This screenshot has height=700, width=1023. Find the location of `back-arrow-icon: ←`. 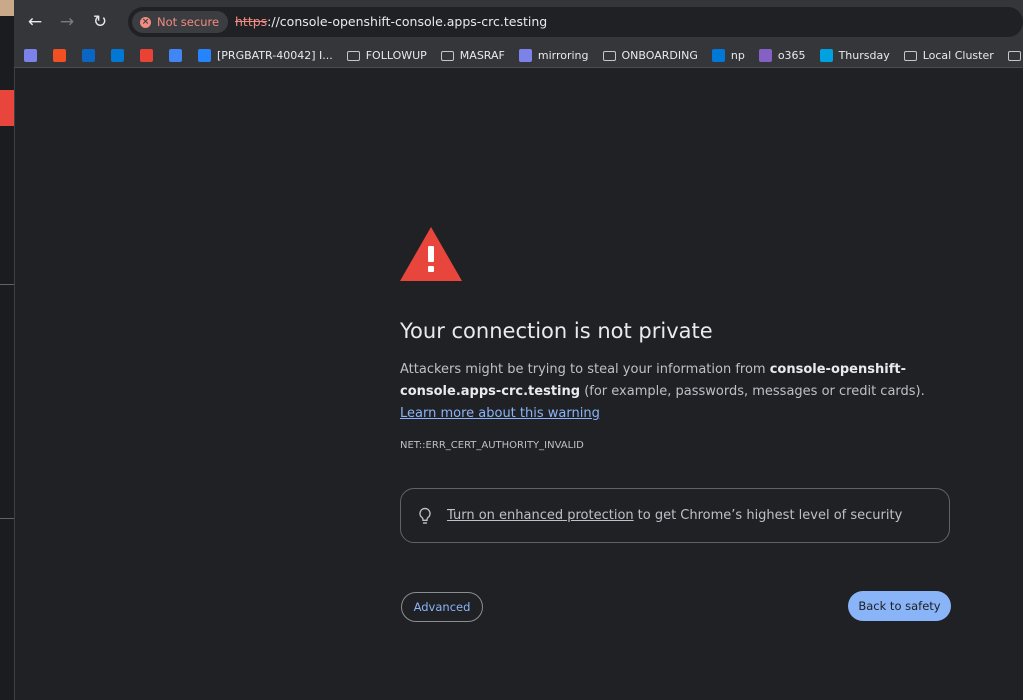

back-arrow-icon: ← is located at coordinates (35, 22).